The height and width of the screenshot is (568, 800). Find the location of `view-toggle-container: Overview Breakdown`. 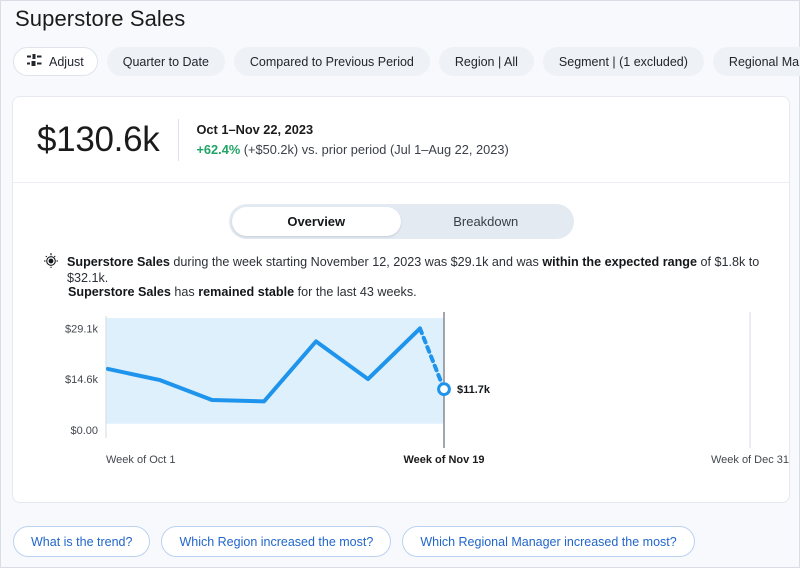

view-toggle-container: Overview Breakdown is located at coordinates (401, 221).